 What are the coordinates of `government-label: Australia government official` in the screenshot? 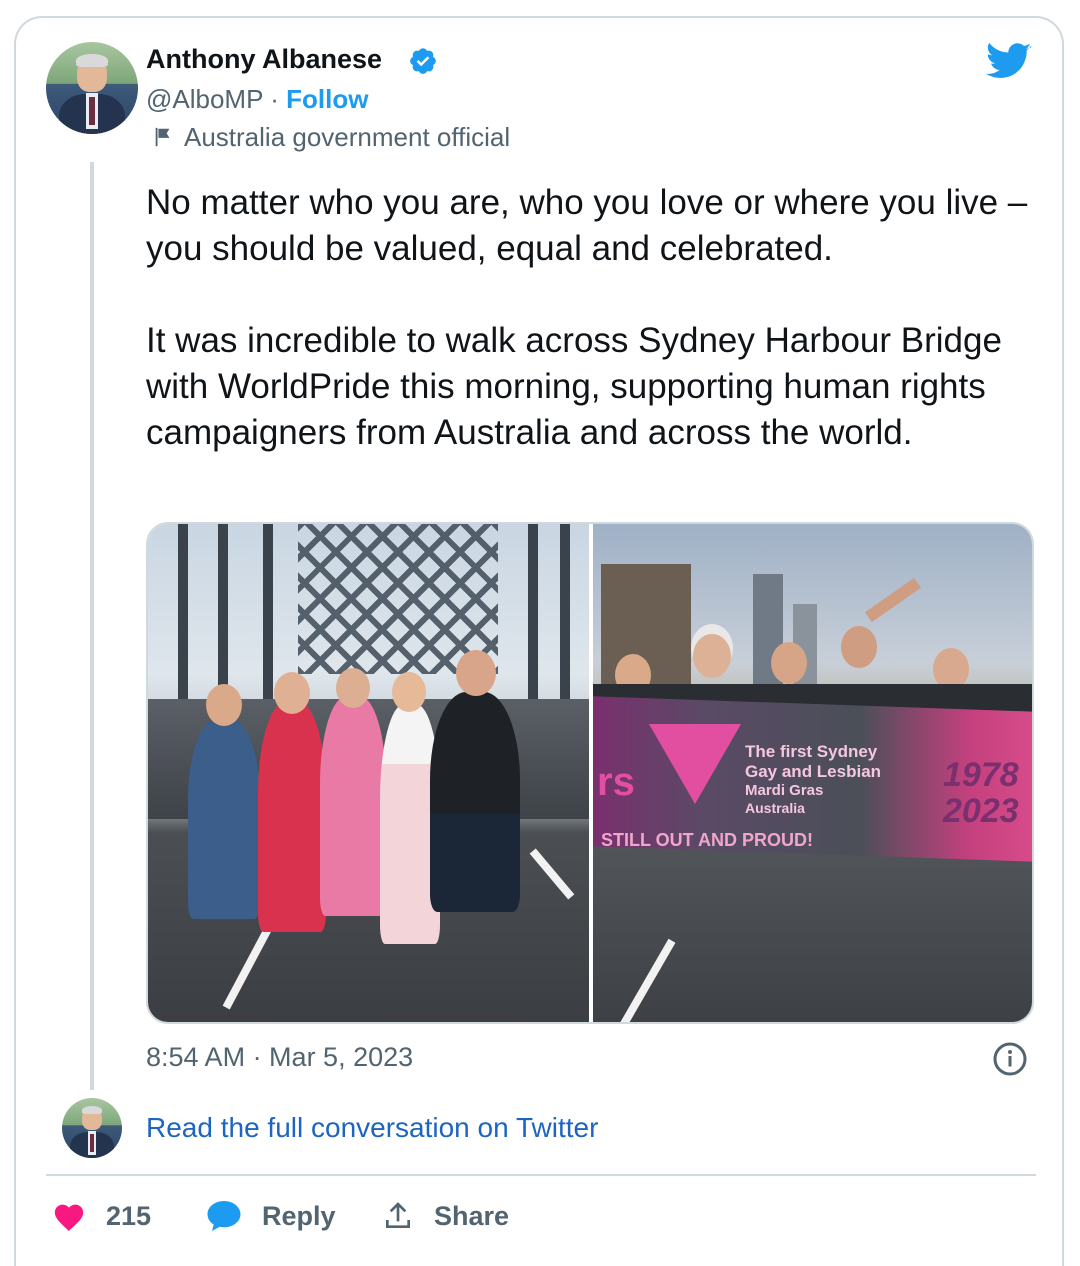 It's located at (331, 137).